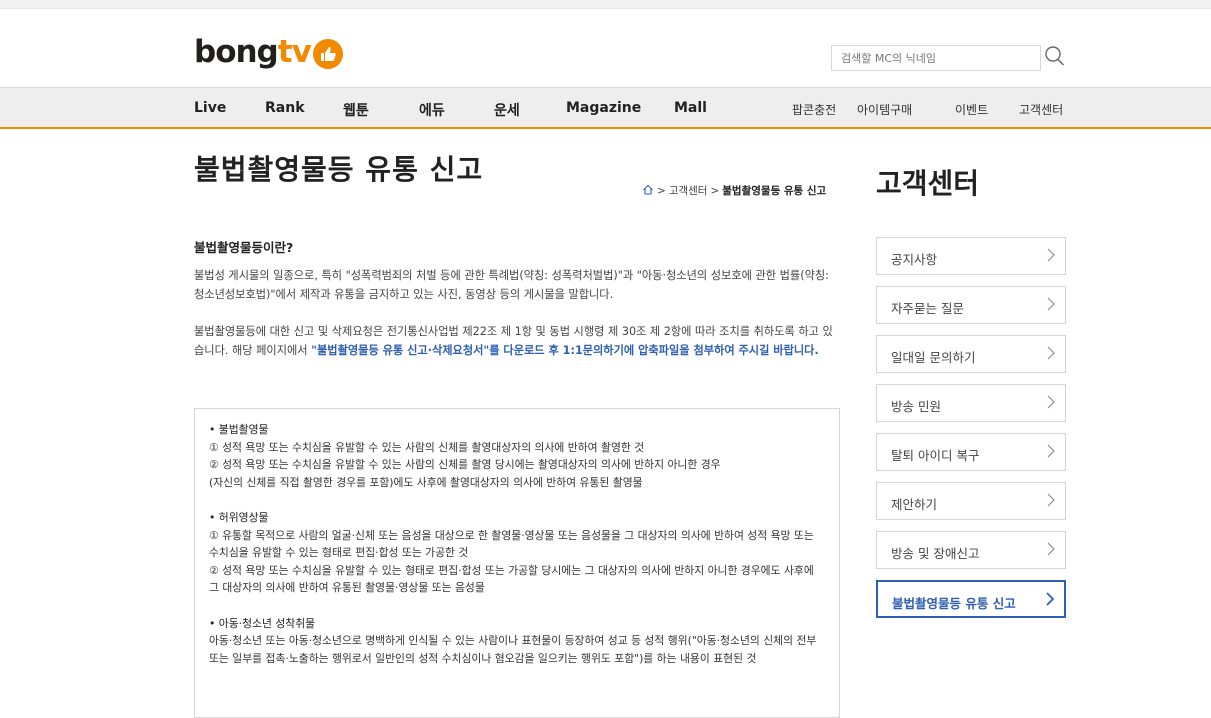 The width and height of the screenshot is (1211, 718). Describe the element at coordinates (356, 110) in the screenshot. I see `nav-webtoon: 웹툰` at that location.